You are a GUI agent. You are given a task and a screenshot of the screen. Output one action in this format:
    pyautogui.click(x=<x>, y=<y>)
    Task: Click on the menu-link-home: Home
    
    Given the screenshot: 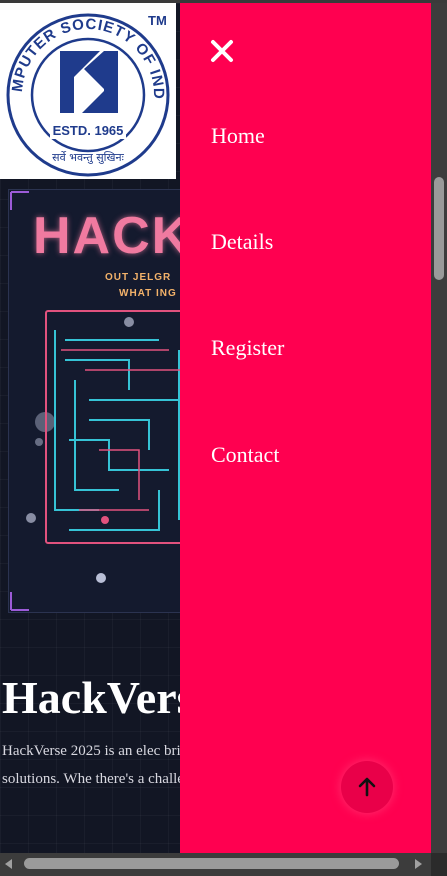 What is the action you would take?
    pyautogui.click(x=238, y=136)
    